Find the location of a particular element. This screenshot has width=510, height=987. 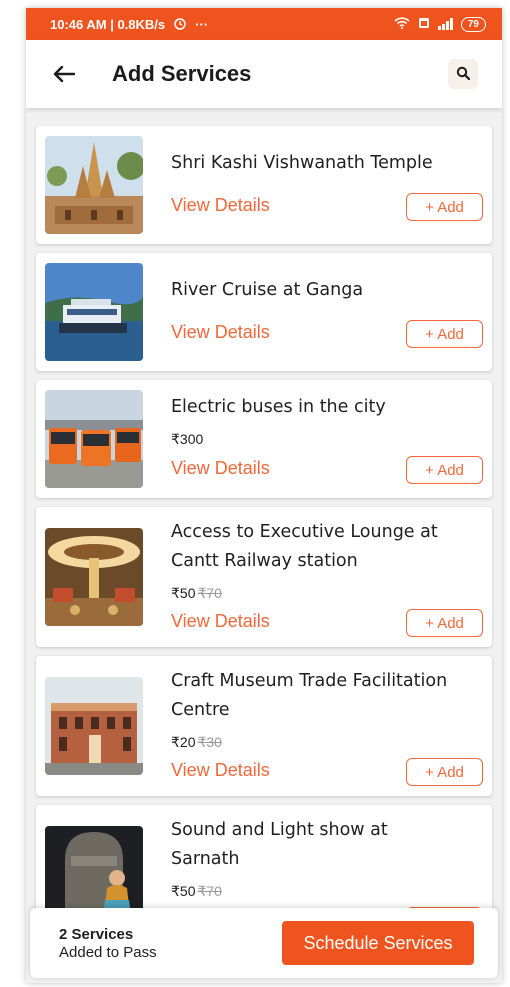

alarm-icon is located at coordinates (180, 24).